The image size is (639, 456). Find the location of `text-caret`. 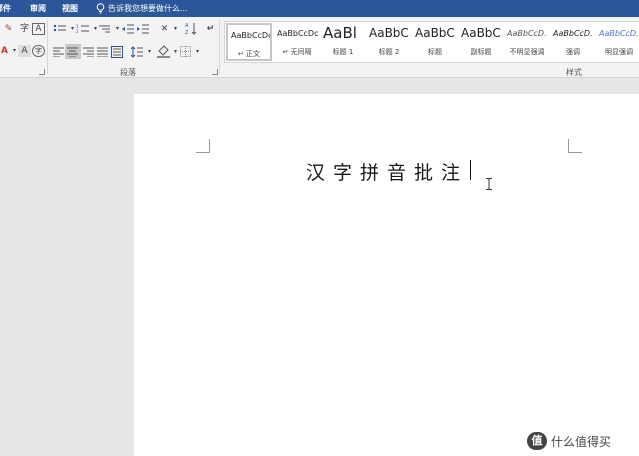

text-caret is located at coordinates (470, 170).